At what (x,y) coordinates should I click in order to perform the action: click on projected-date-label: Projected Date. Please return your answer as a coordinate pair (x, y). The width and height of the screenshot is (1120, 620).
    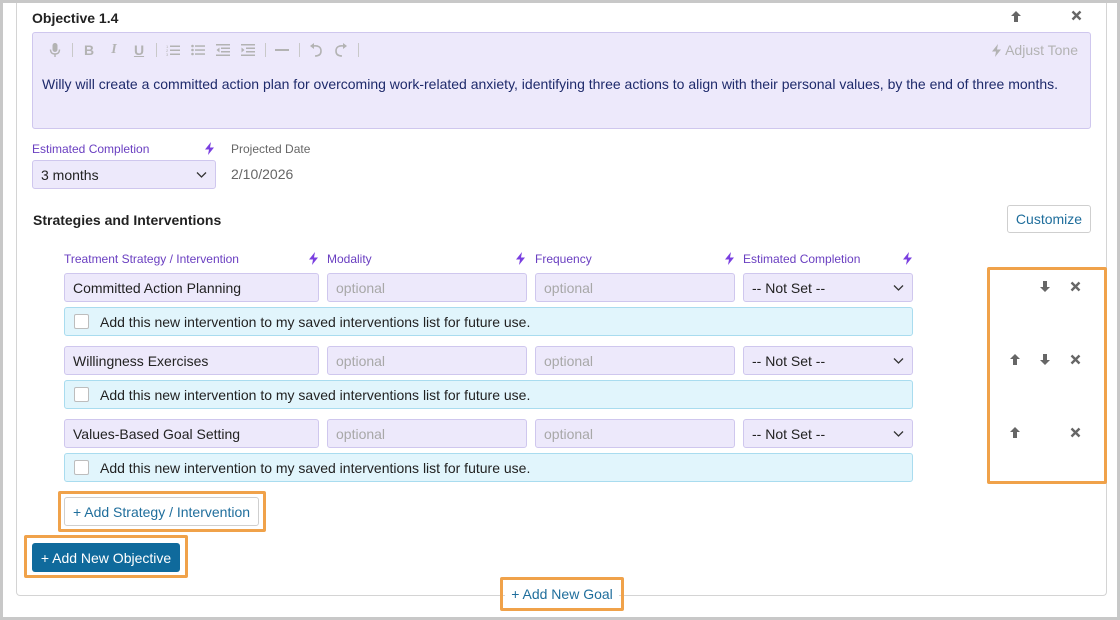
    Looking at the image, I should click on (271, 149).